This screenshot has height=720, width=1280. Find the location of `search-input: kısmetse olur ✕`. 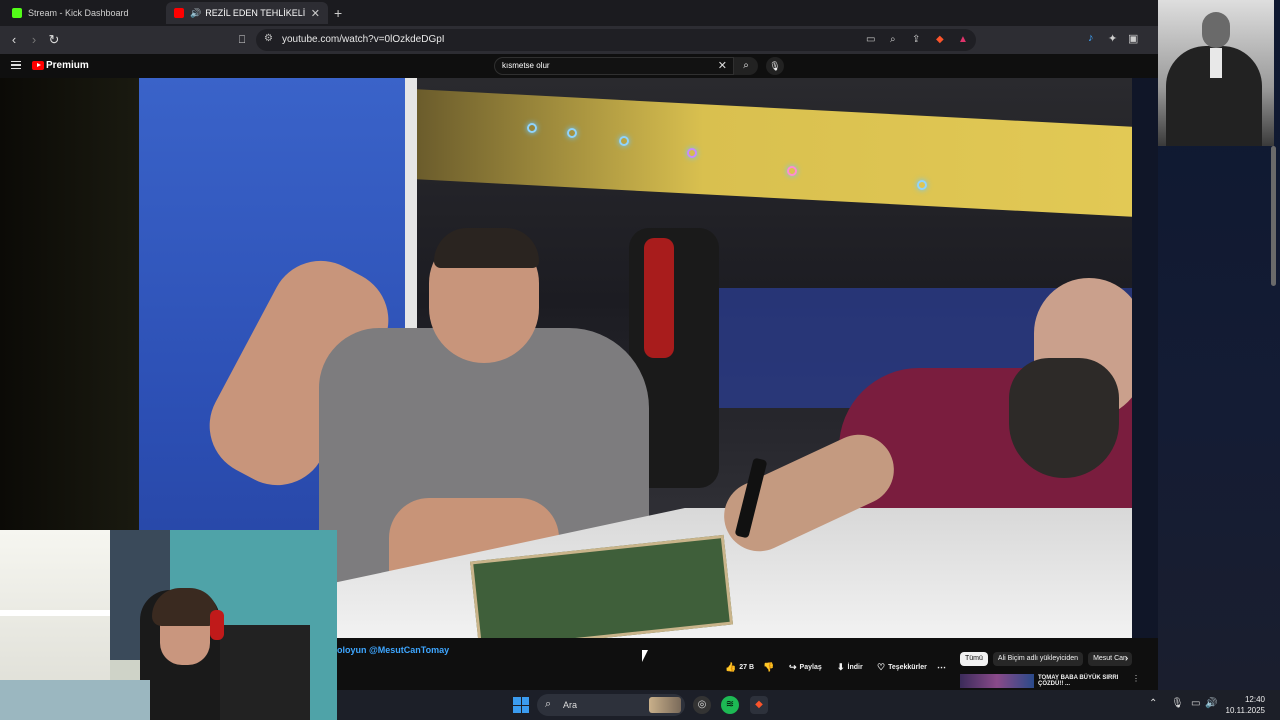

search-input: kısmetse olur ✕ is located at coordinates (614, 66).